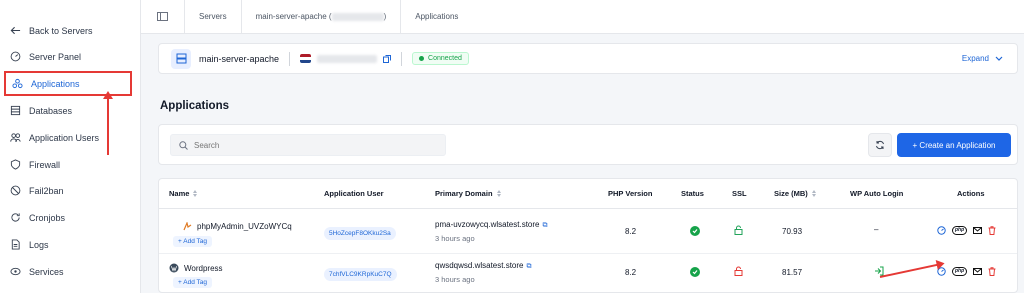  What do you see at coordinates (695, 272) in the screenshot?
I see `status-check-icon` at bounding box center [695, 272].